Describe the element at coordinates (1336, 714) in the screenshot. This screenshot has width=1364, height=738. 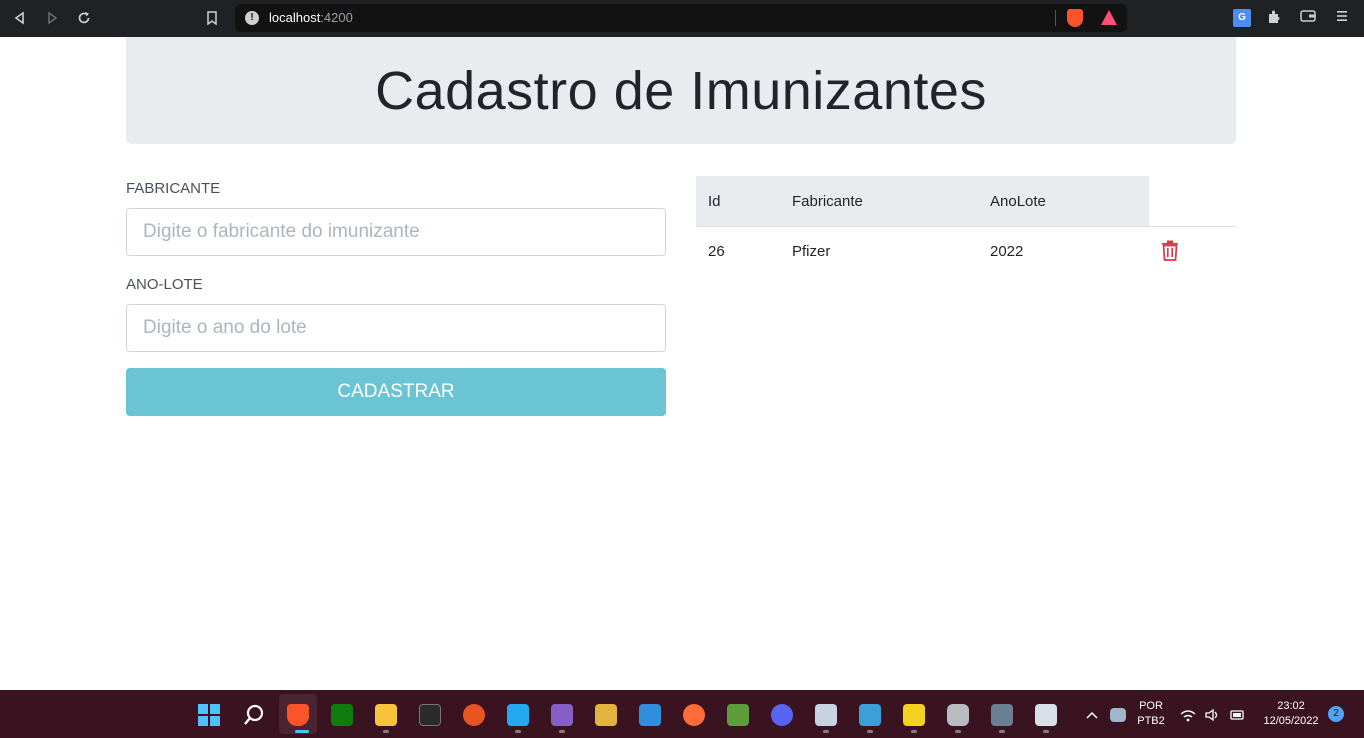
I see `notification-badge: 2` at that location.